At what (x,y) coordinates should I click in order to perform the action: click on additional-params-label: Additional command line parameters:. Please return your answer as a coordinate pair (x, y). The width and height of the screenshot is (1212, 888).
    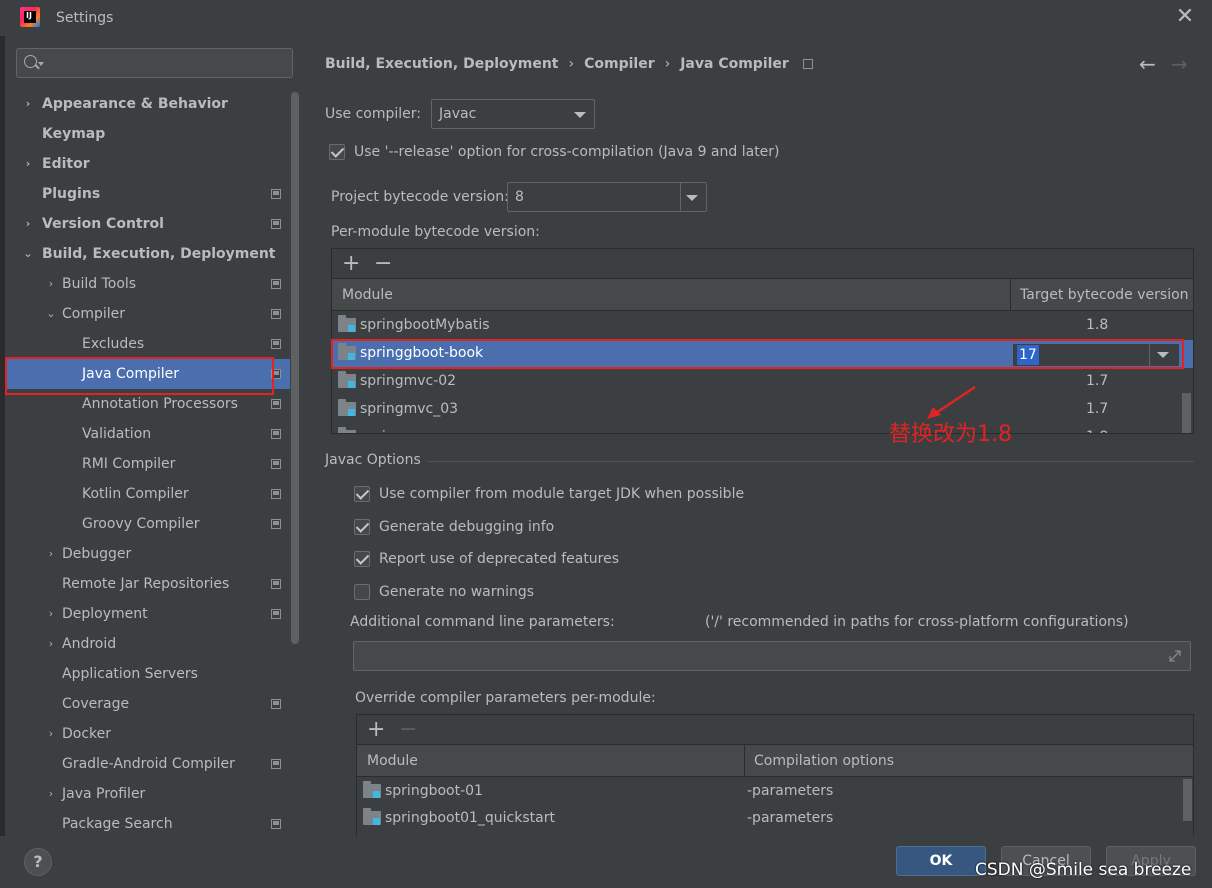
    Looking at the image, I should click on (482, 622).